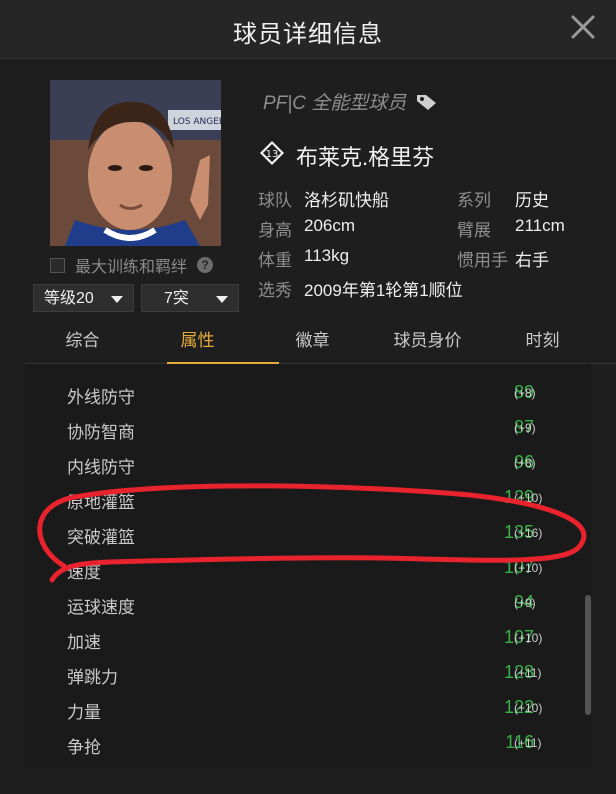 This screenshot has width=616, height=794. I want to click on jersey-number-icon: 13, so click(272, 153).